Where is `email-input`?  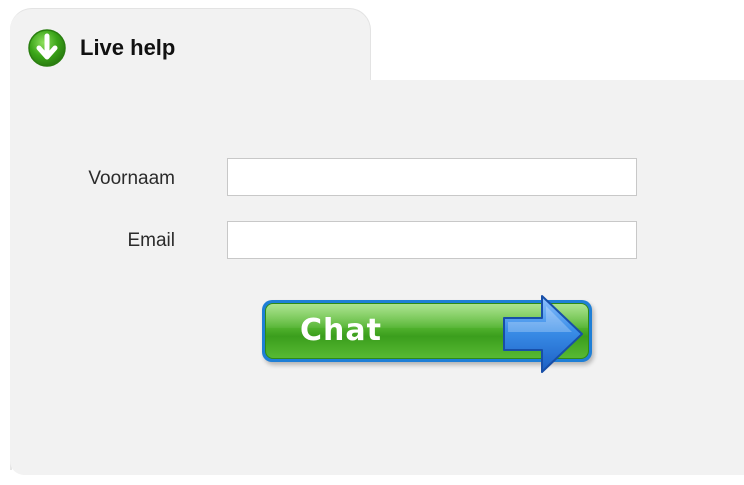 email-input is located at coordinates (432, 240).